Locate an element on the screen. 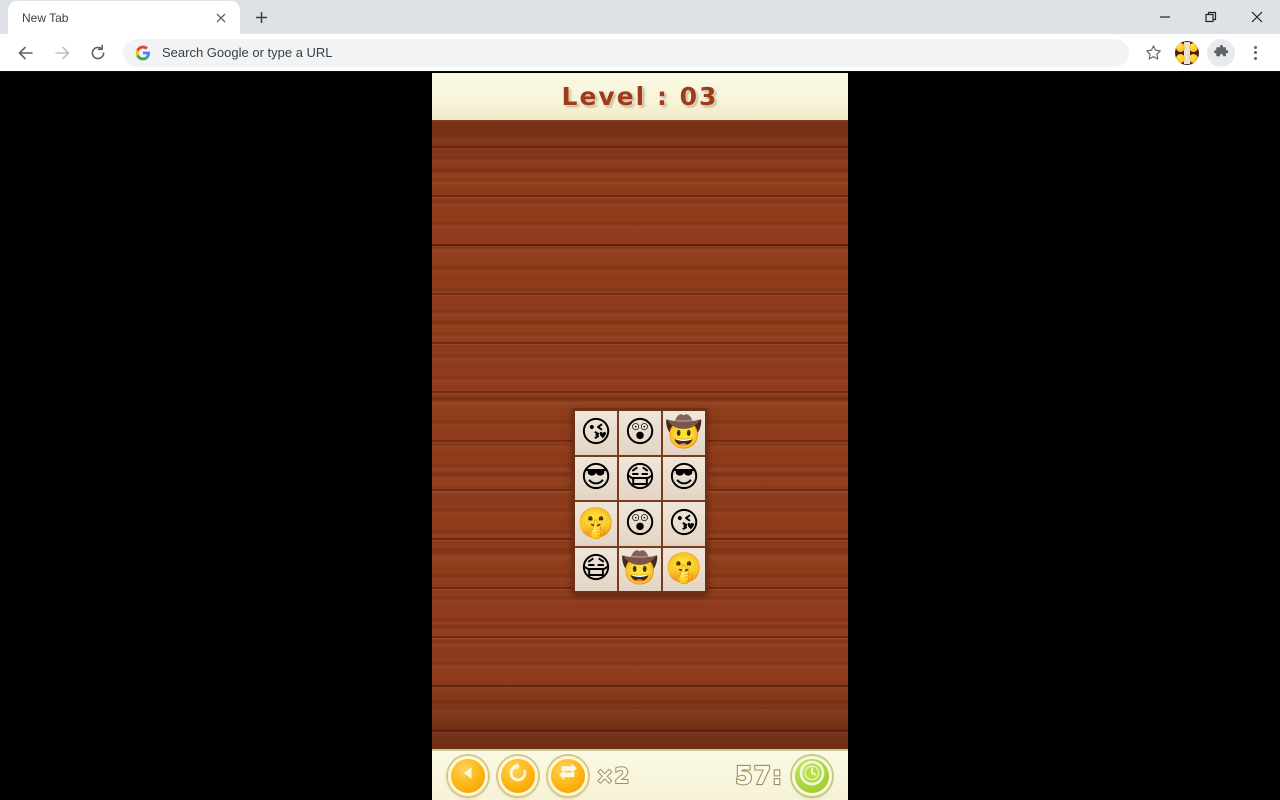  back-triangle-icon is located at coordinates (468, 775).